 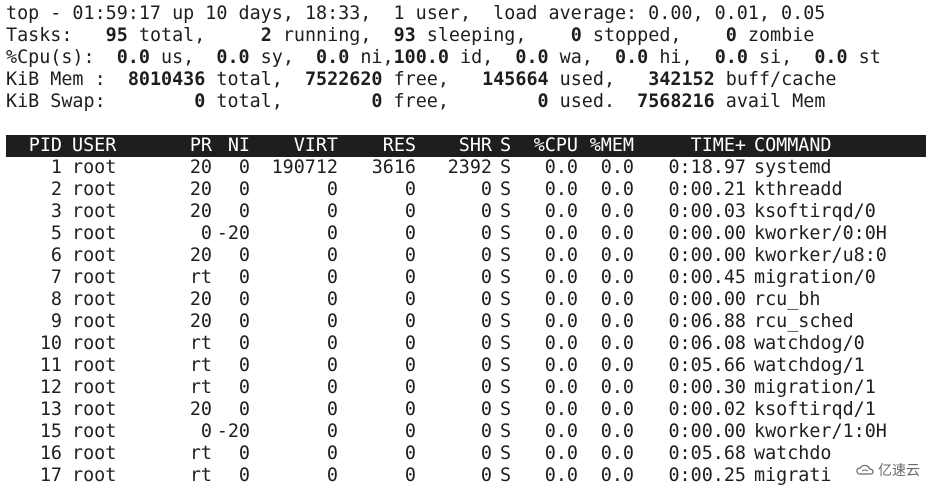 I want to click on cell-time: 0:00.02, so click(x=707, y=409).